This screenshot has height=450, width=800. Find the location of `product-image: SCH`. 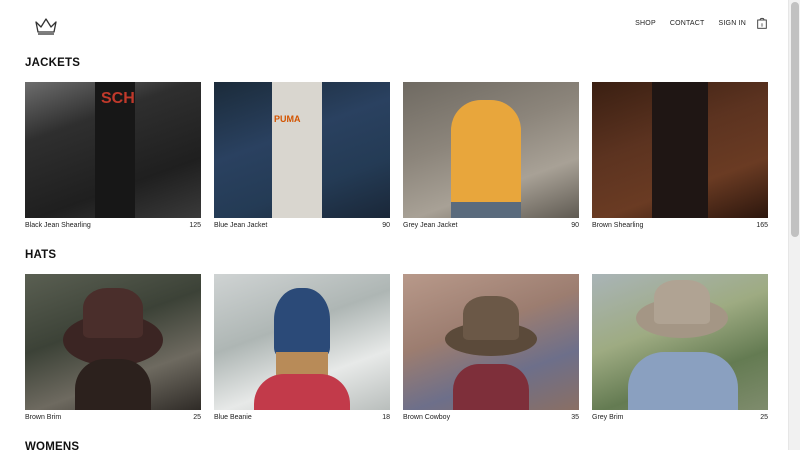

product-image: SCH is located at coordinates (113, 150).